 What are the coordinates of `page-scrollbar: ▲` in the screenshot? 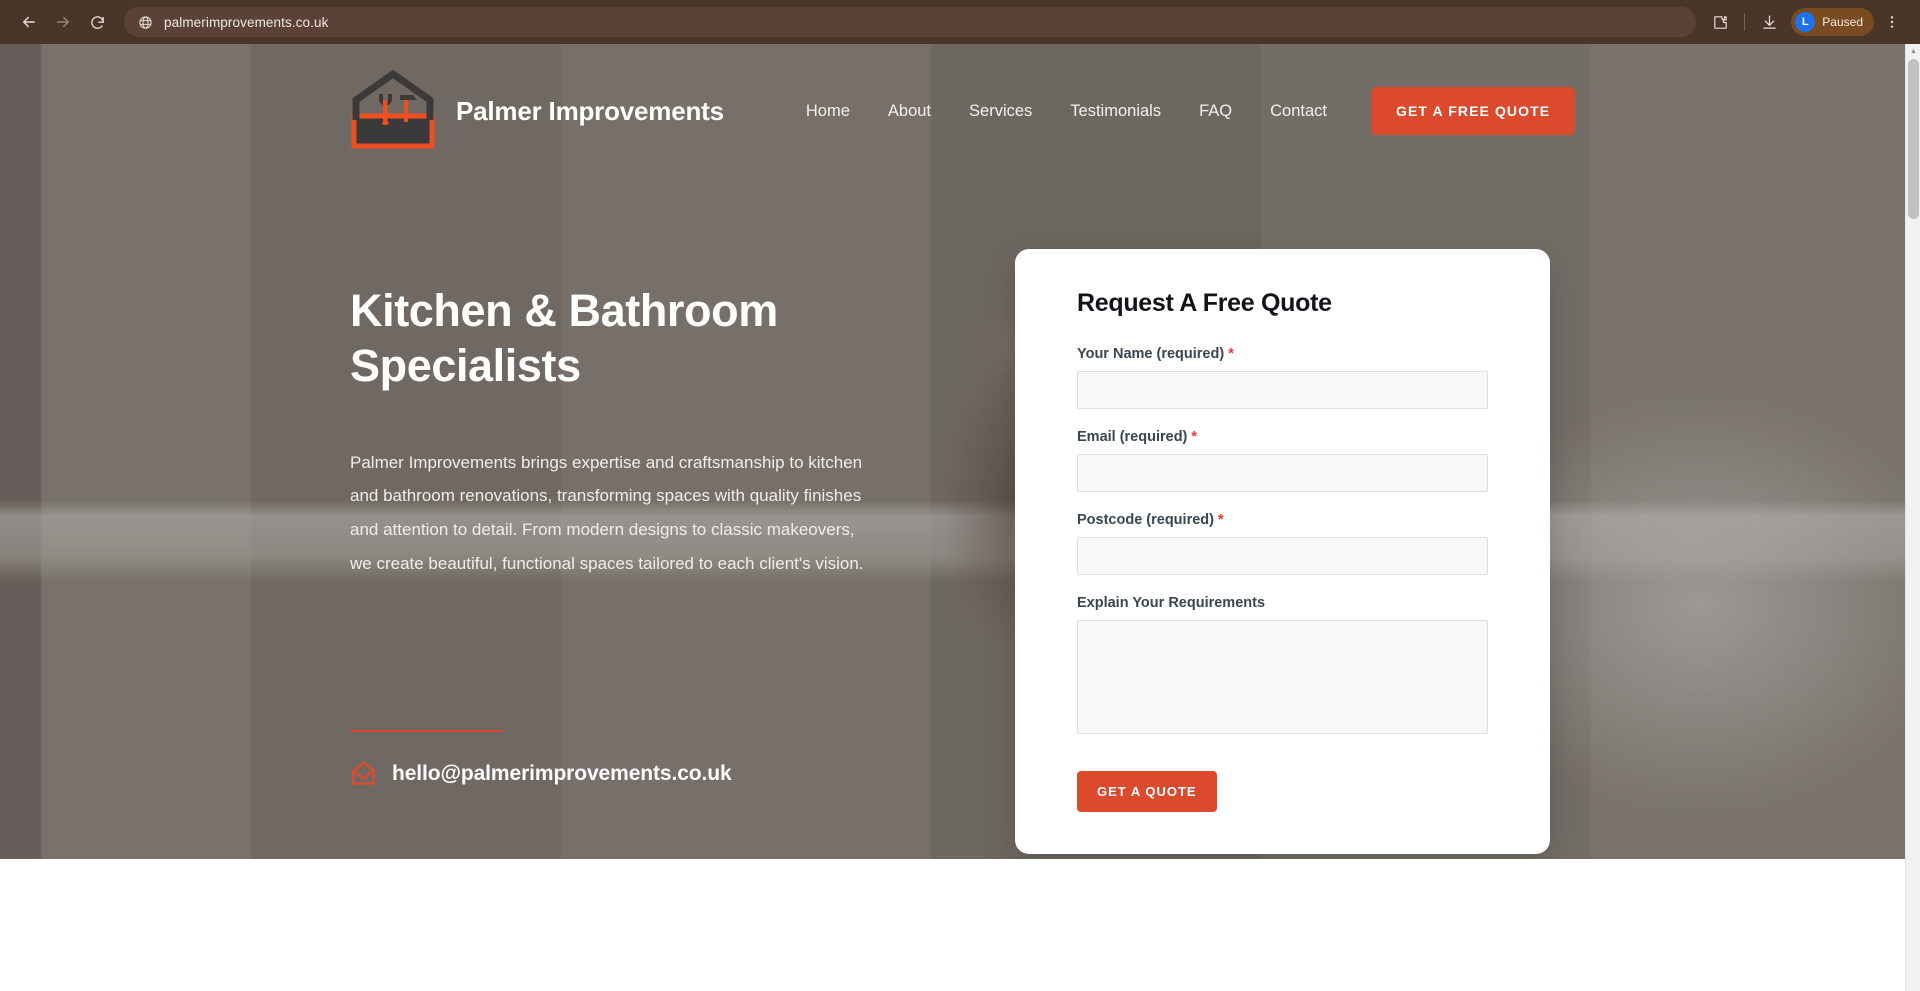 It's located at (1912, 517).